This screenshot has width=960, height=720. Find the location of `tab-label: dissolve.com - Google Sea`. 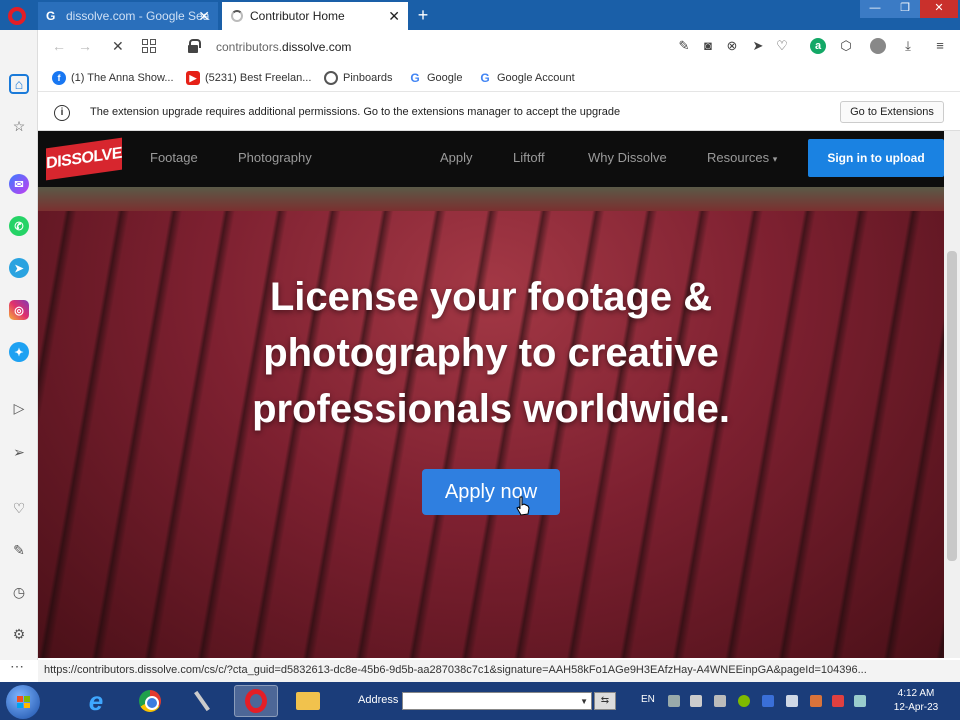

tab-label: dissolve.com - Google Sea is located at coordinates (138, 16).